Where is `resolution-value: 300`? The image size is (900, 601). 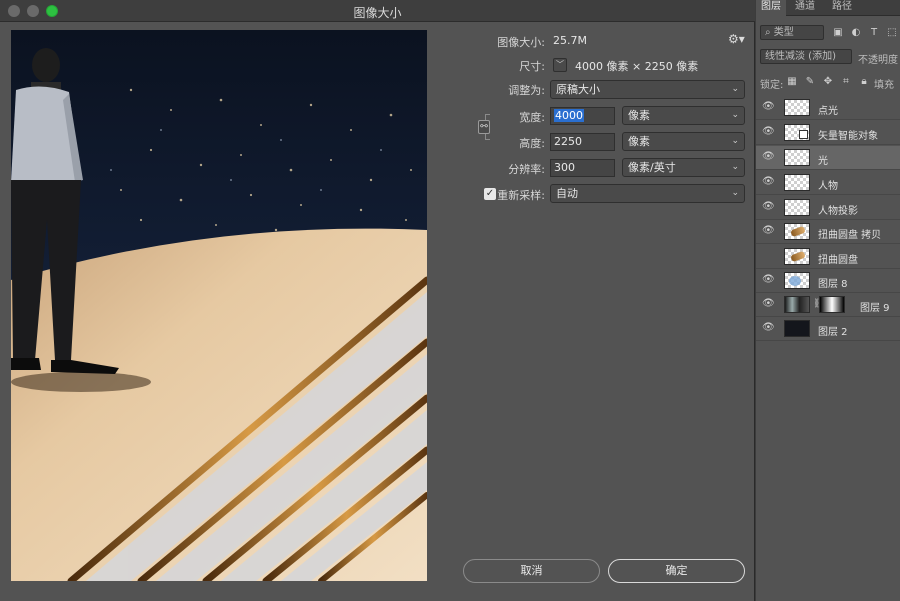 resolution-value: 300 is located at coordinates (564, 167).